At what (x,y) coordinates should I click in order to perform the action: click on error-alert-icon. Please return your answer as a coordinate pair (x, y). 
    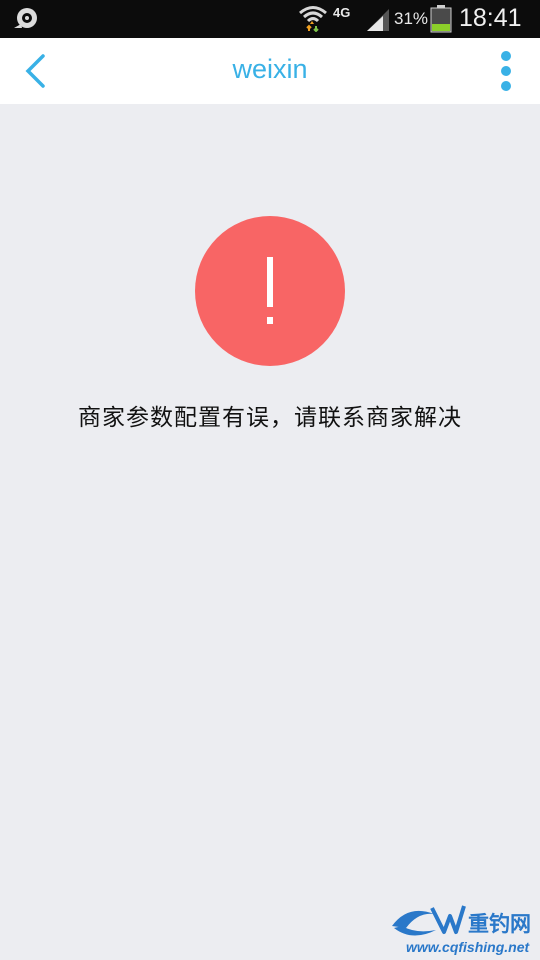
    Looking at the image, I should click on (270, 291).